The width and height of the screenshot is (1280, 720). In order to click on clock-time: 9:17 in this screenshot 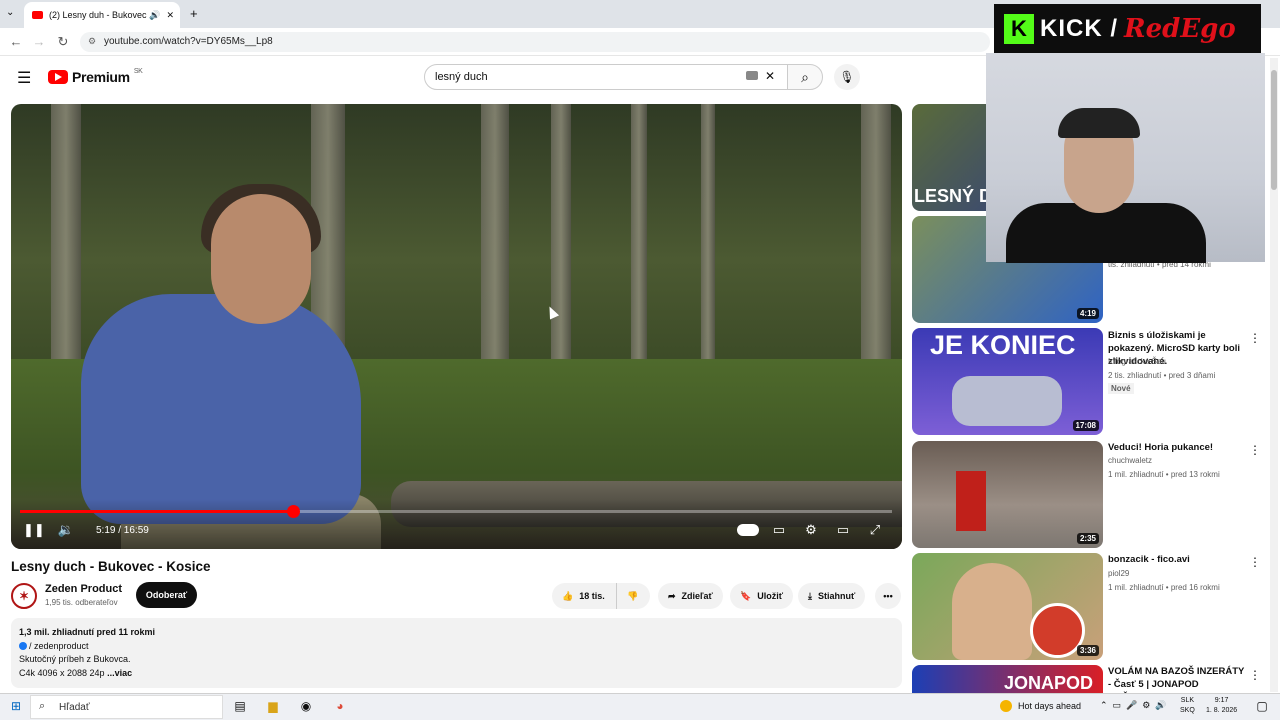, I will do `click(1221, 700)`.